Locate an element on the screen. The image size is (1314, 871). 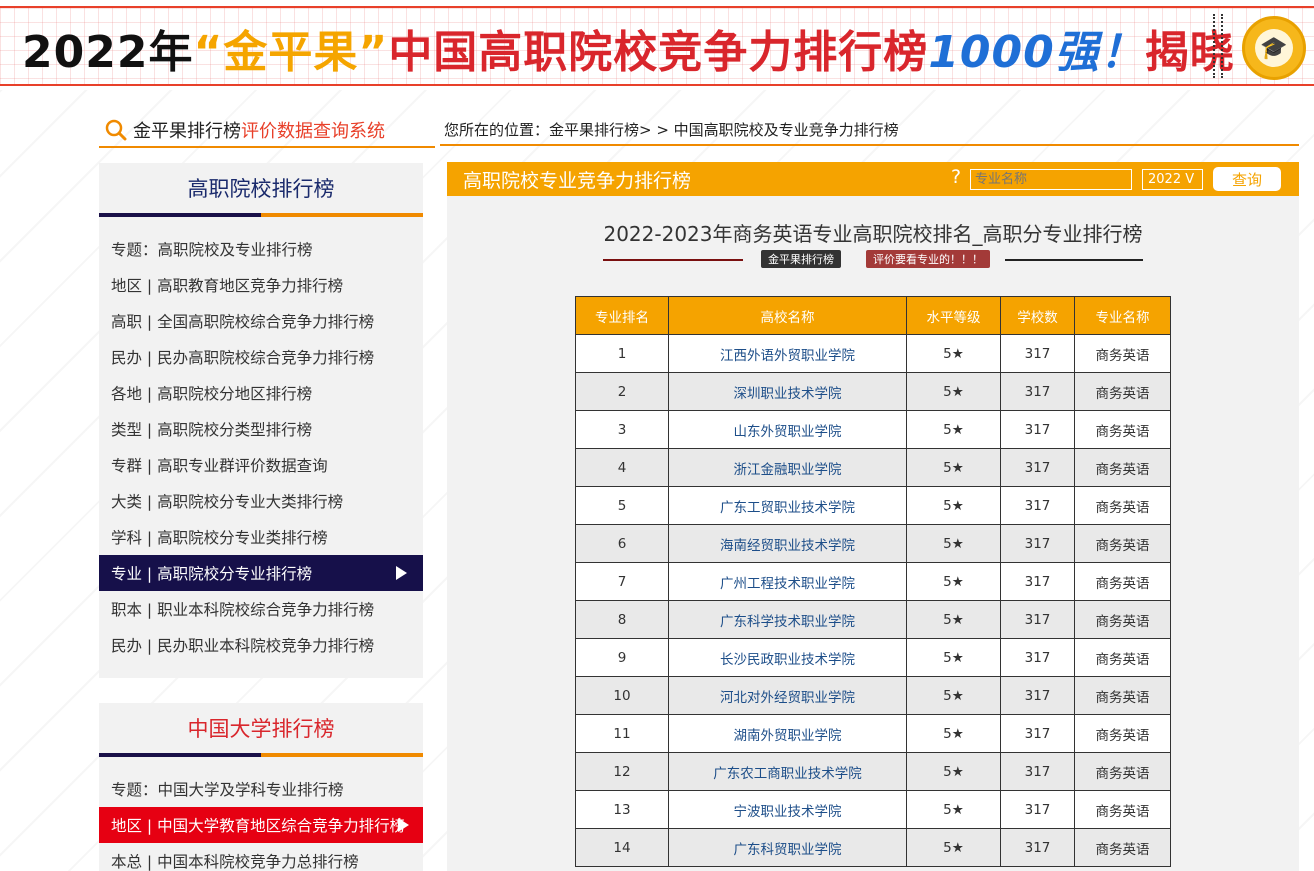
school-link: 河北对外经贸职业学院 is located at coordinates (787, 695).